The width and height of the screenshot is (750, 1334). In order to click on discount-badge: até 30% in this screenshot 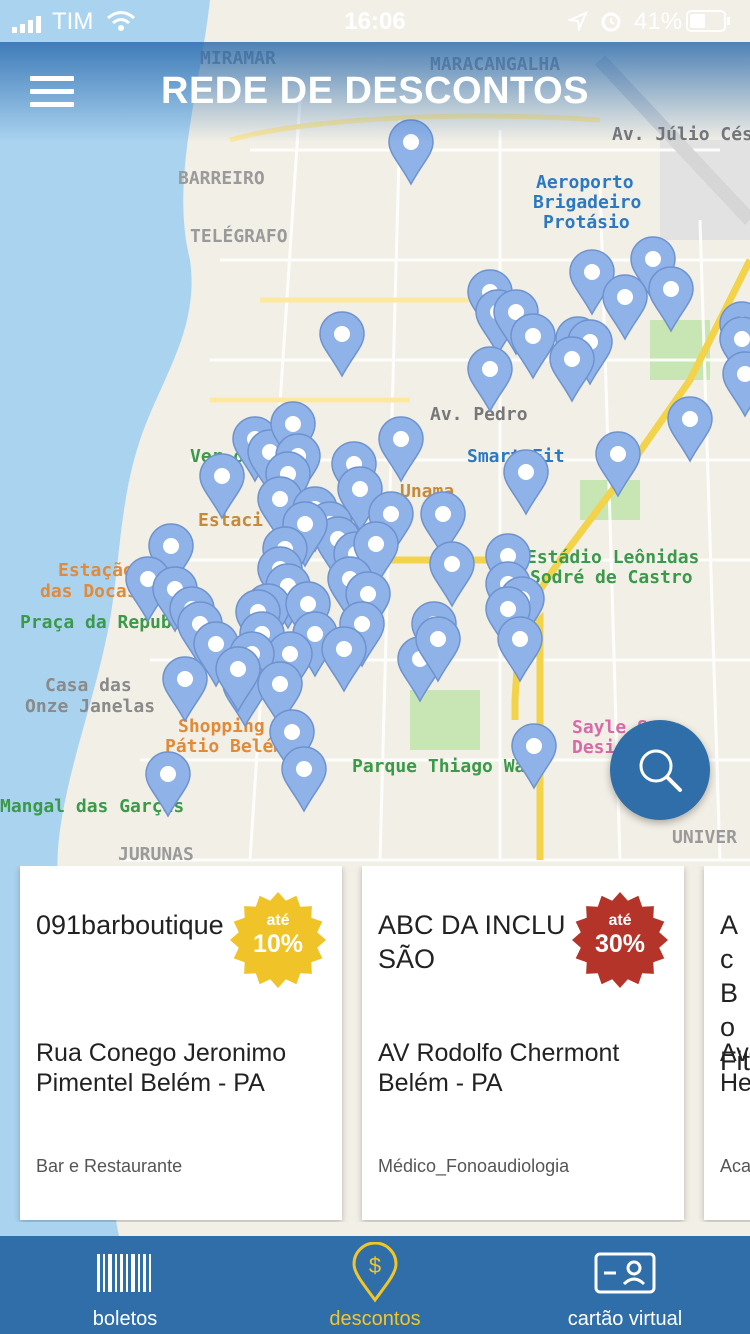, I will do `click(620, 940)`.